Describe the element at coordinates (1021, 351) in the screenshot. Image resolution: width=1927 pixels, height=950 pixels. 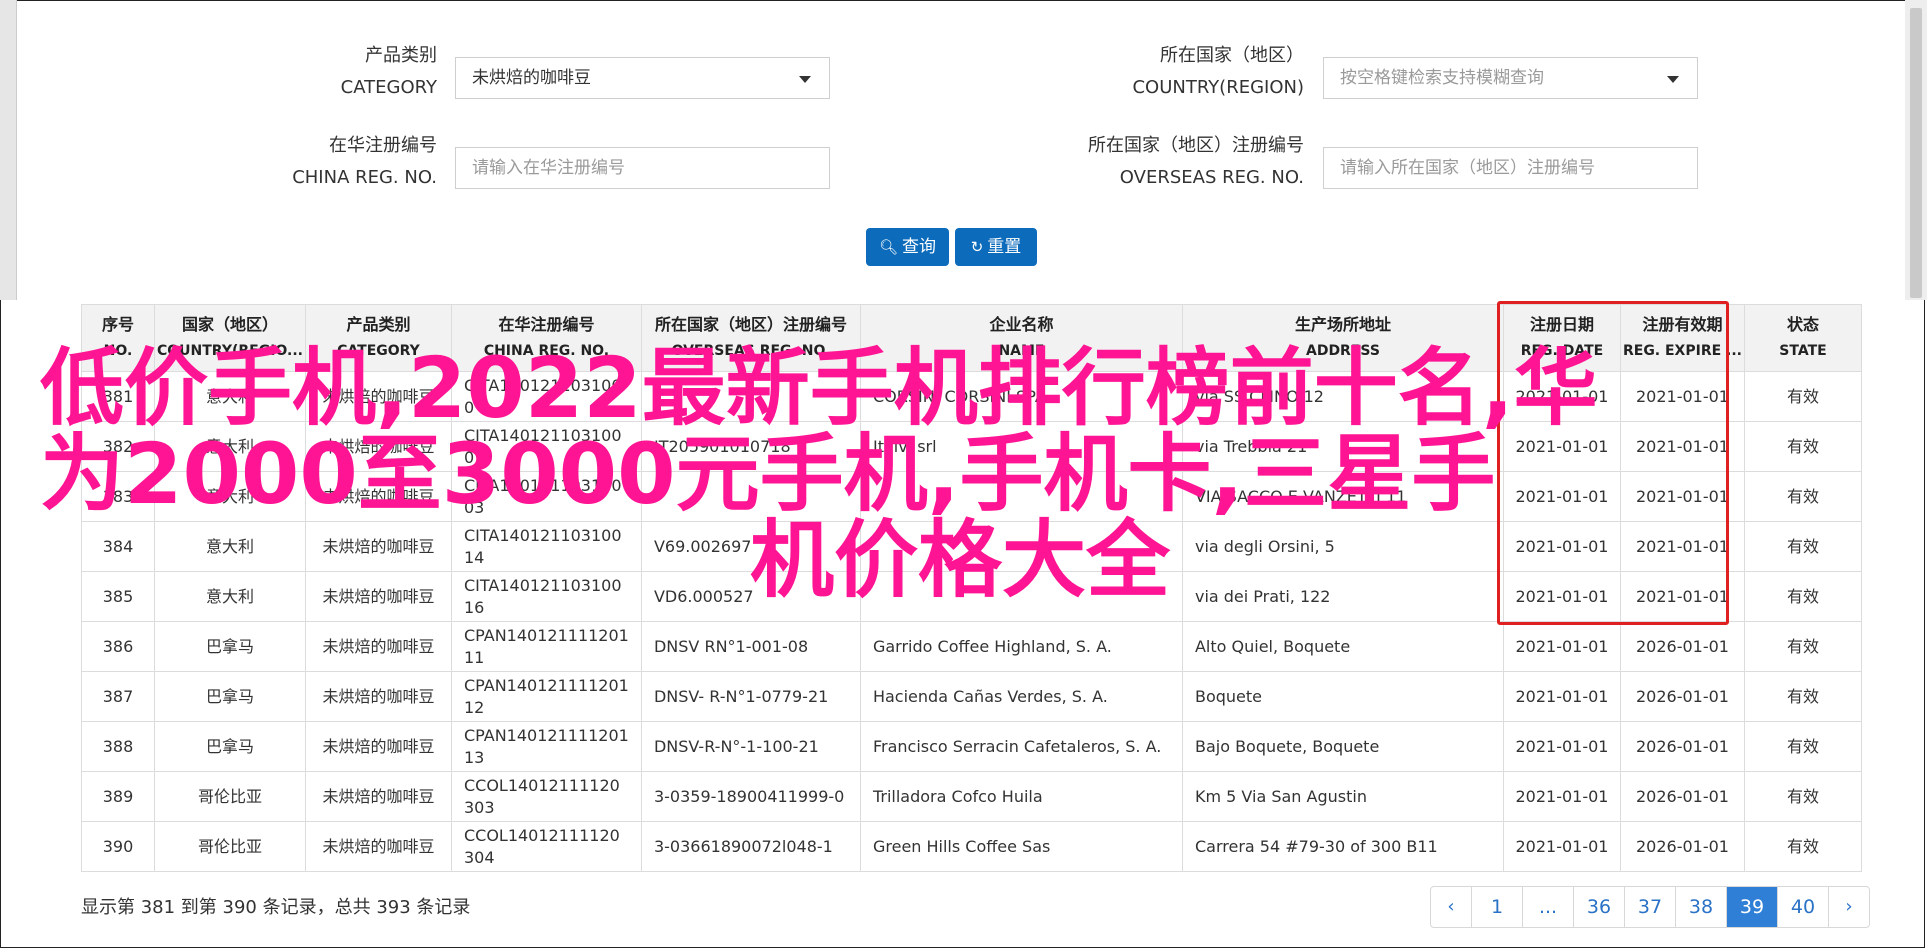
I see `column-header-en: NAME` at that location.